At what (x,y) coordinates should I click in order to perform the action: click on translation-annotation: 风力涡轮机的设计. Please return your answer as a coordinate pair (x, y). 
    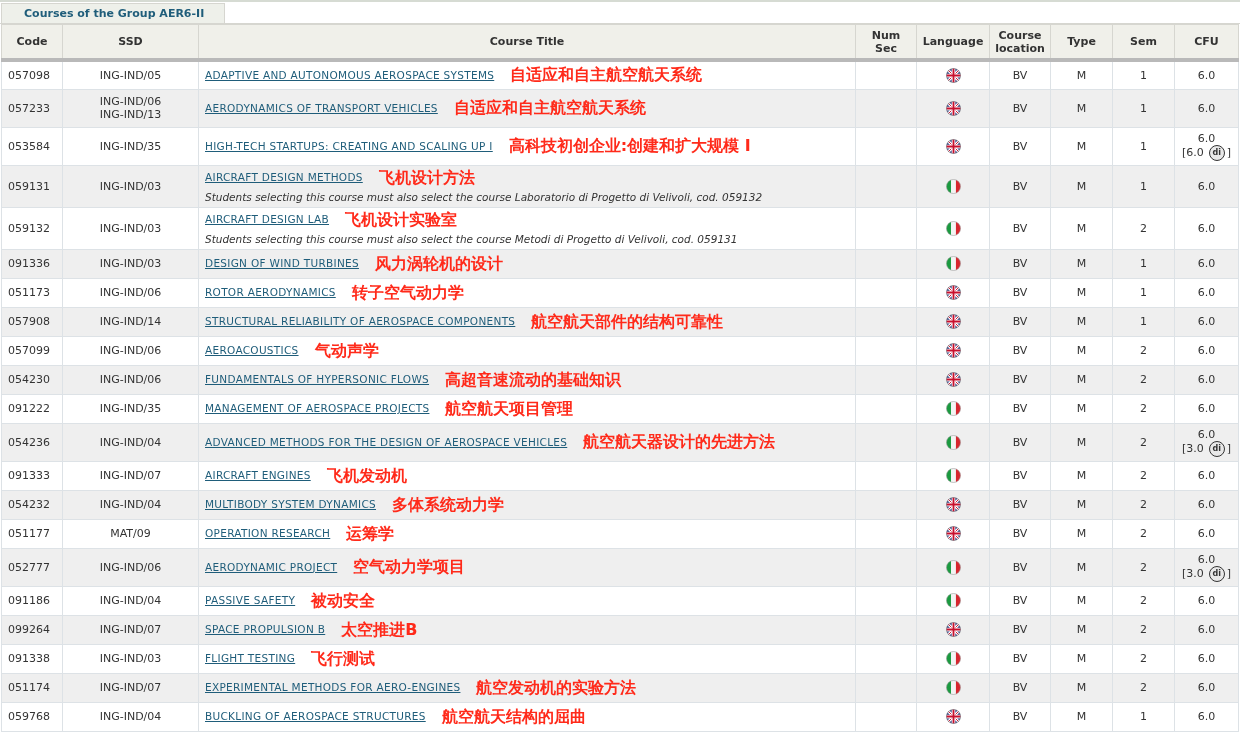
    Looking at the image, I should click on (438, 263).